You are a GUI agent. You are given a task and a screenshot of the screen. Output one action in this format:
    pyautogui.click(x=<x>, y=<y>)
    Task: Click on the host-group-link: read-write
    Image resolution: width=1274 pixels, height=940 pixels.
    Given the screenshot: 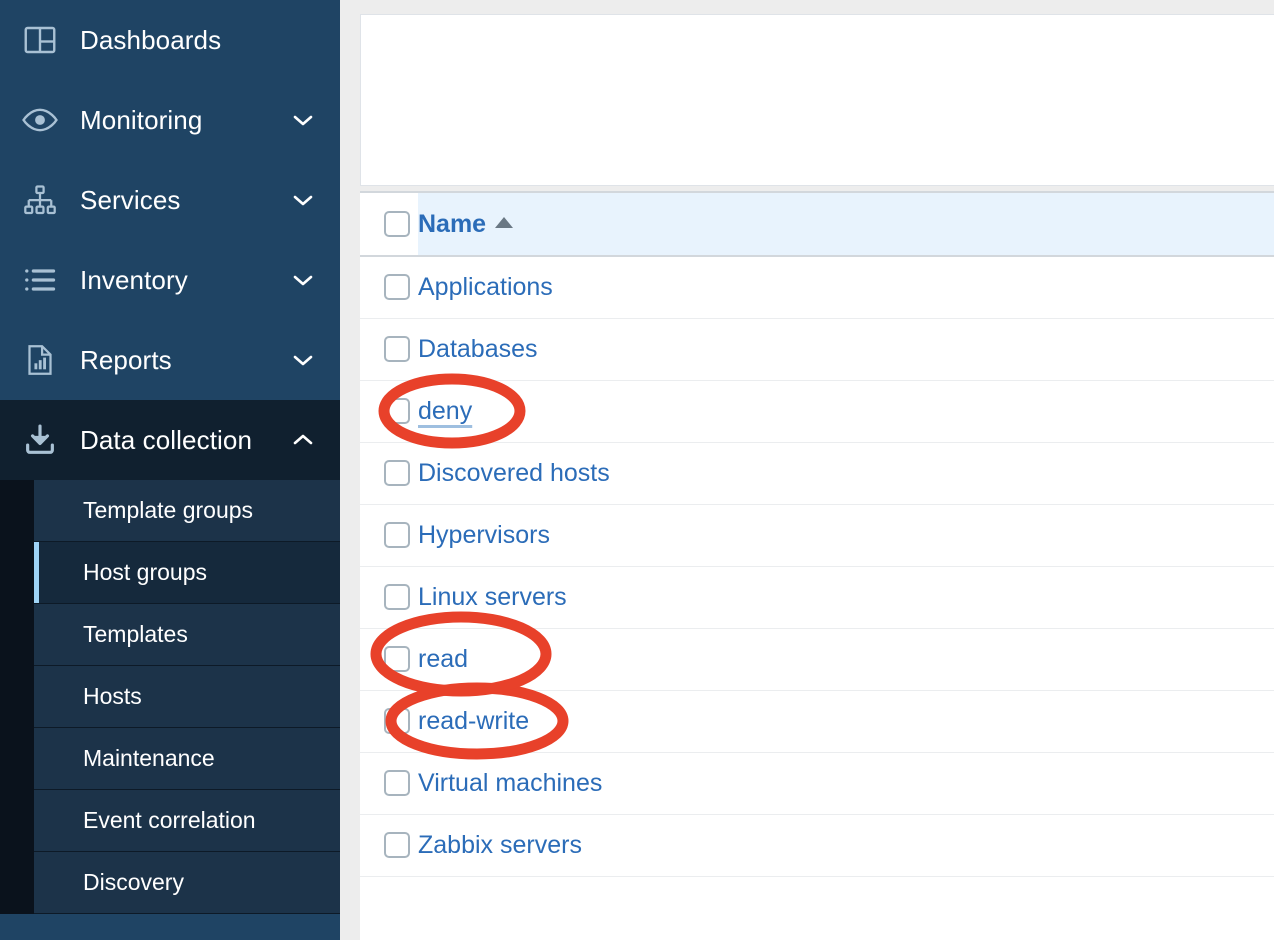 What is the action you would take?
    pyautogui.click(x=473, y=721)
    